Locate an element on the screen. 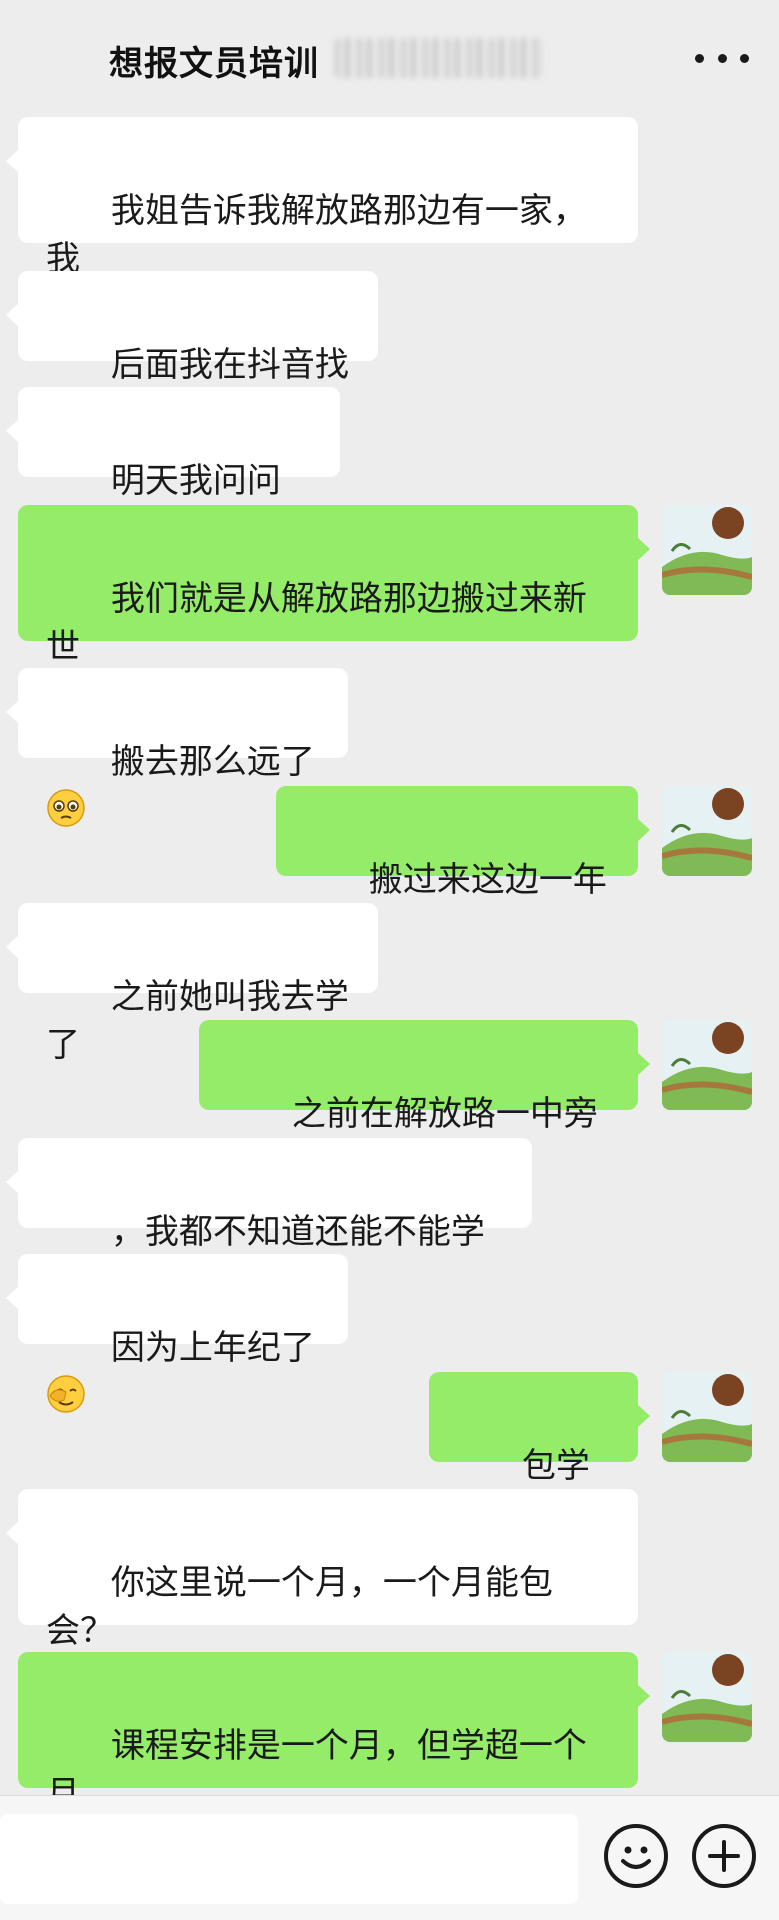  more-dots-icon is located at coordinates (722, 58).